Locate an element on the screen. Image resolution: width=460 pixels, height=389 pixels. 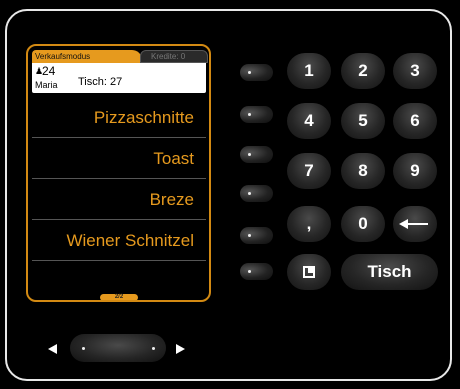
page-indicator: 2/2 is located at coordinates (119, 297).